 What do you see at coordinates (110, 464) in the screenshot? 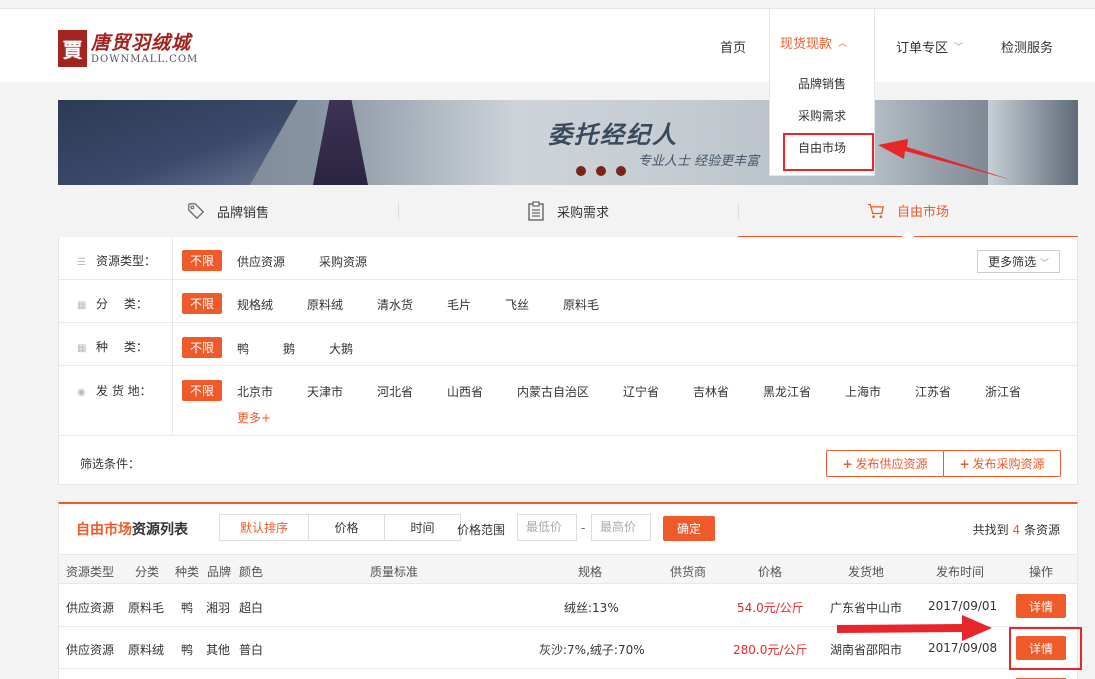
I see `filter-conditions-label: 筛选条件：` at bounding box center [110, 464].